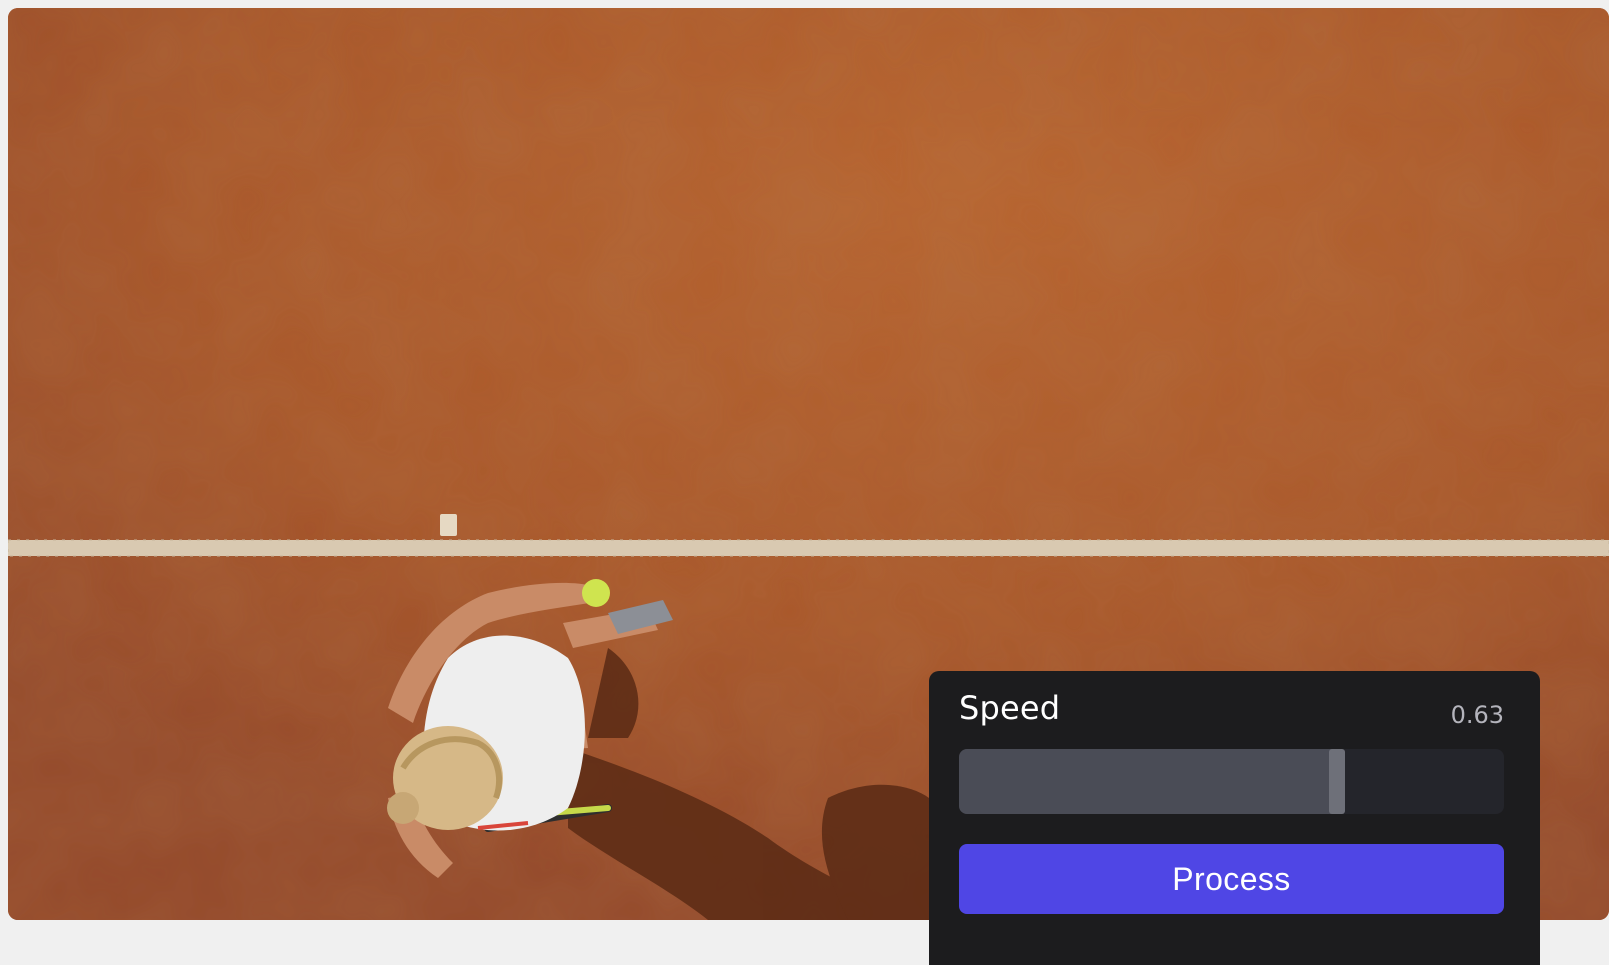 The image size is (1609, 965). I want to click on speed-label: Speed, so click(1010, 708).